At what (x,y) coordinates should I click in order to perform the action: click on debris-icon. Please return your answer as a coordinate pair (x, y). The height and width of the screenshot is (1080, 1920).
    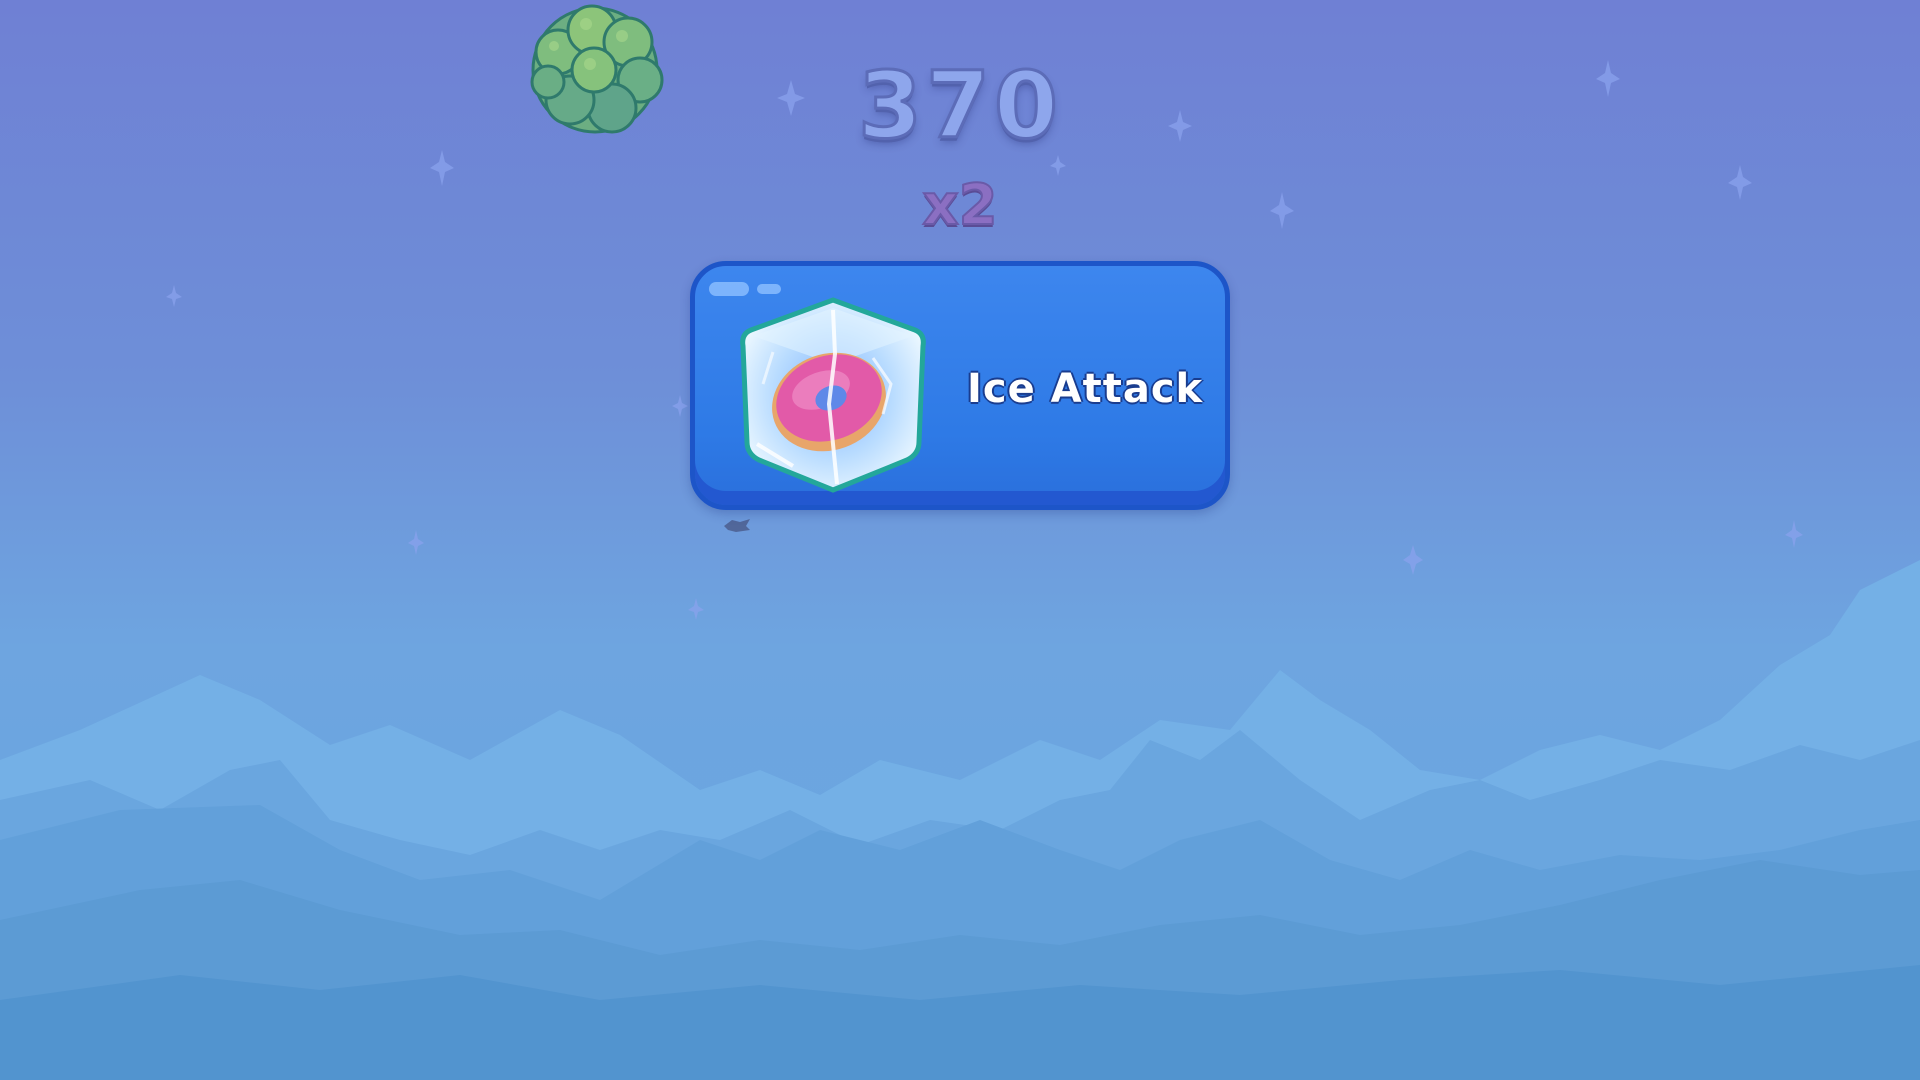
    Looking at the image, I should click on (737, 525).